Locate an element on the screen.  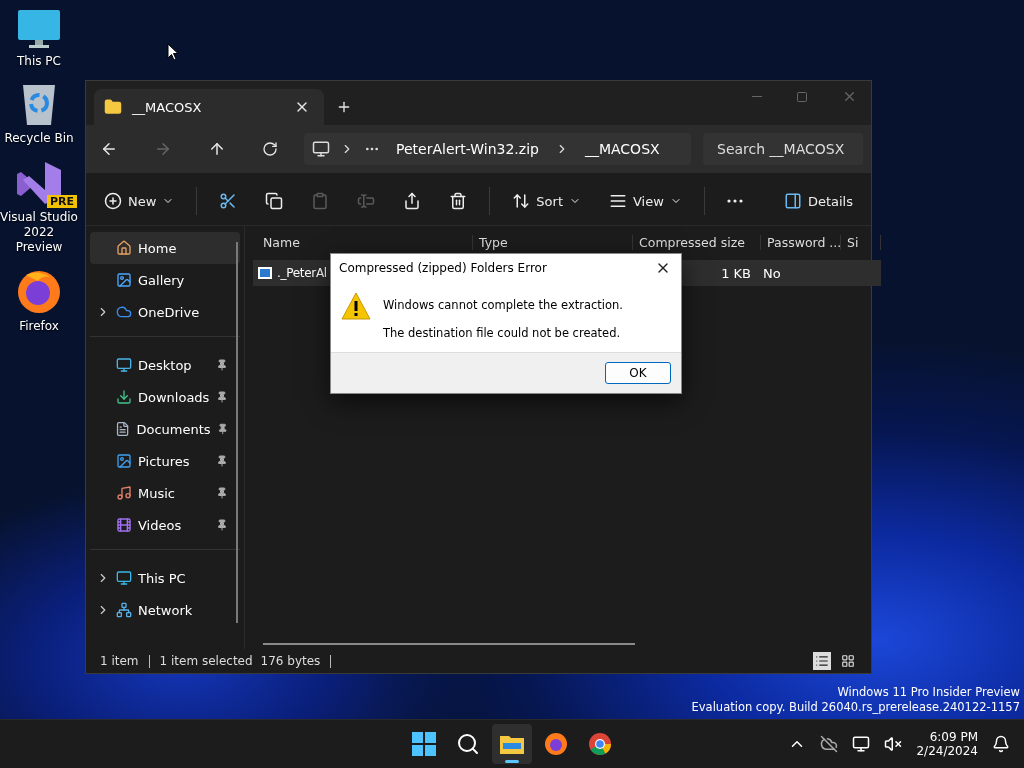
clock-date: 2/24/2024 is located at coordinates (947, 751).